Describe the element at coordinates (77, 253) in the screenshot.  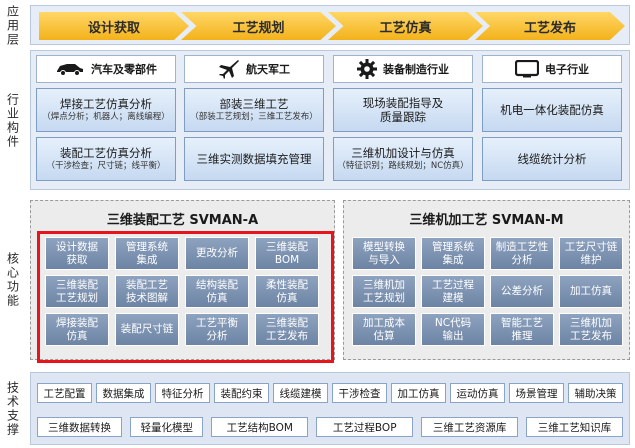
I see `function-cell: 设计数据 获取` at that location.